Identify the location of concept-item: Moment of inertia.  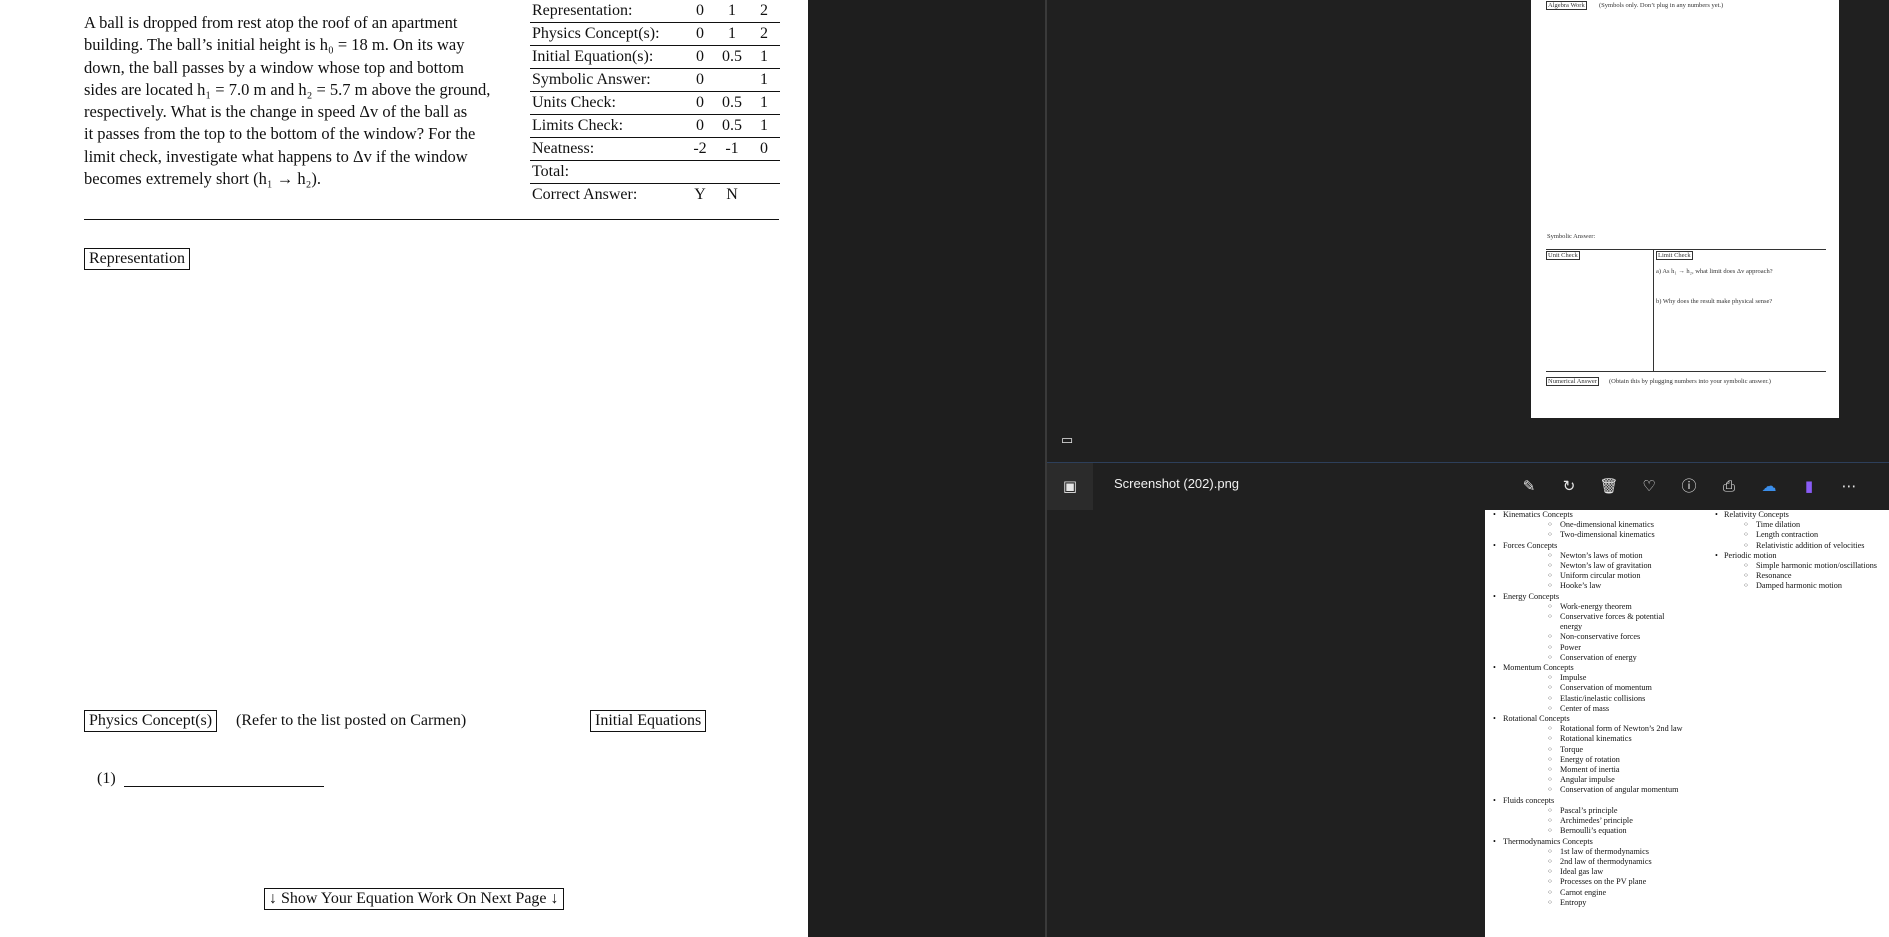
(1585, 770).